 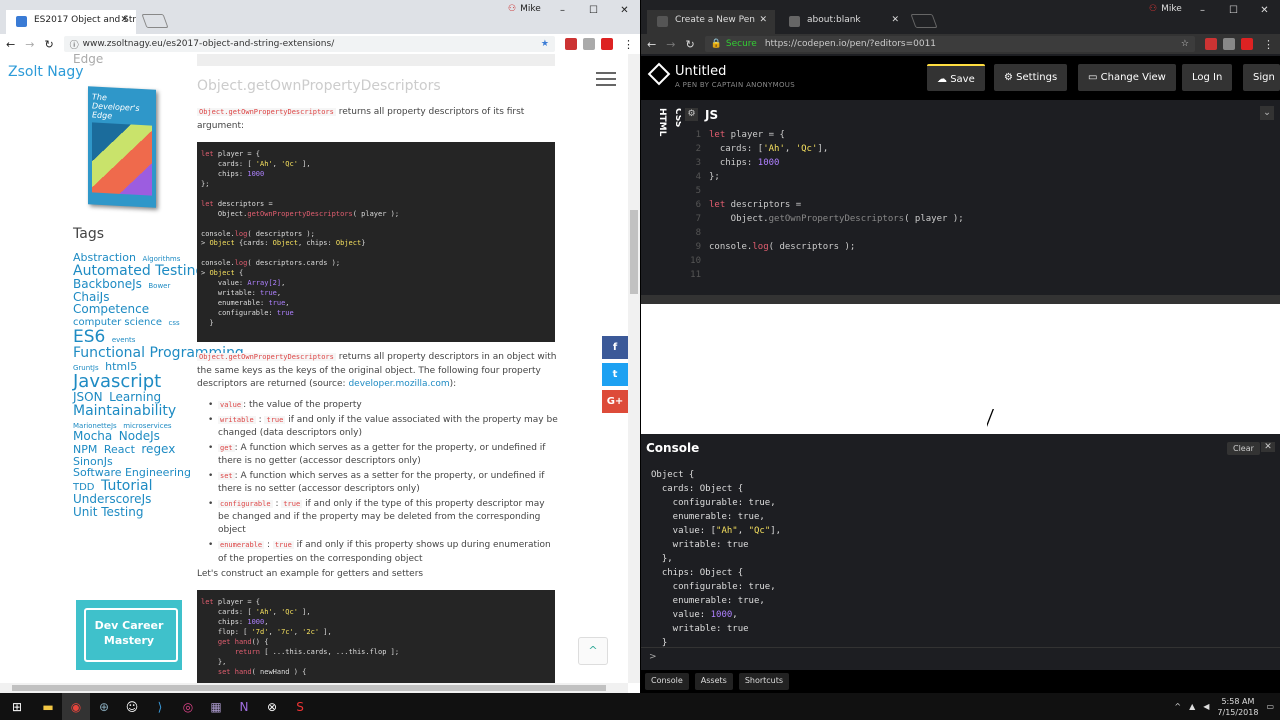 I want to click on tab-html: HTML, so click(x=662, y=122).